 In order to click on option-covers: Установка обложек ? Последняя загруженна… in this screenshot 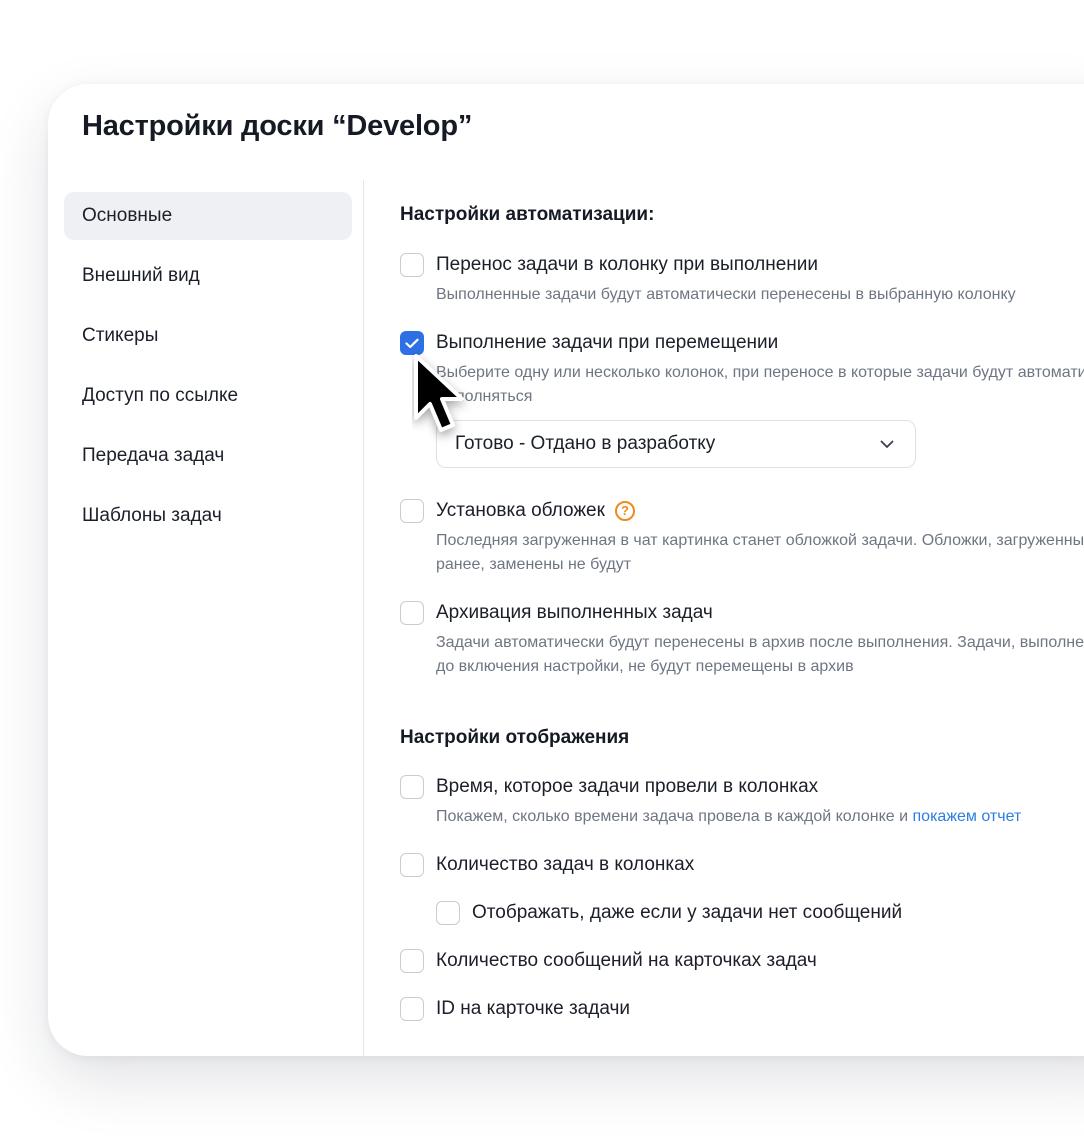, I will do `click(742, 537)`.